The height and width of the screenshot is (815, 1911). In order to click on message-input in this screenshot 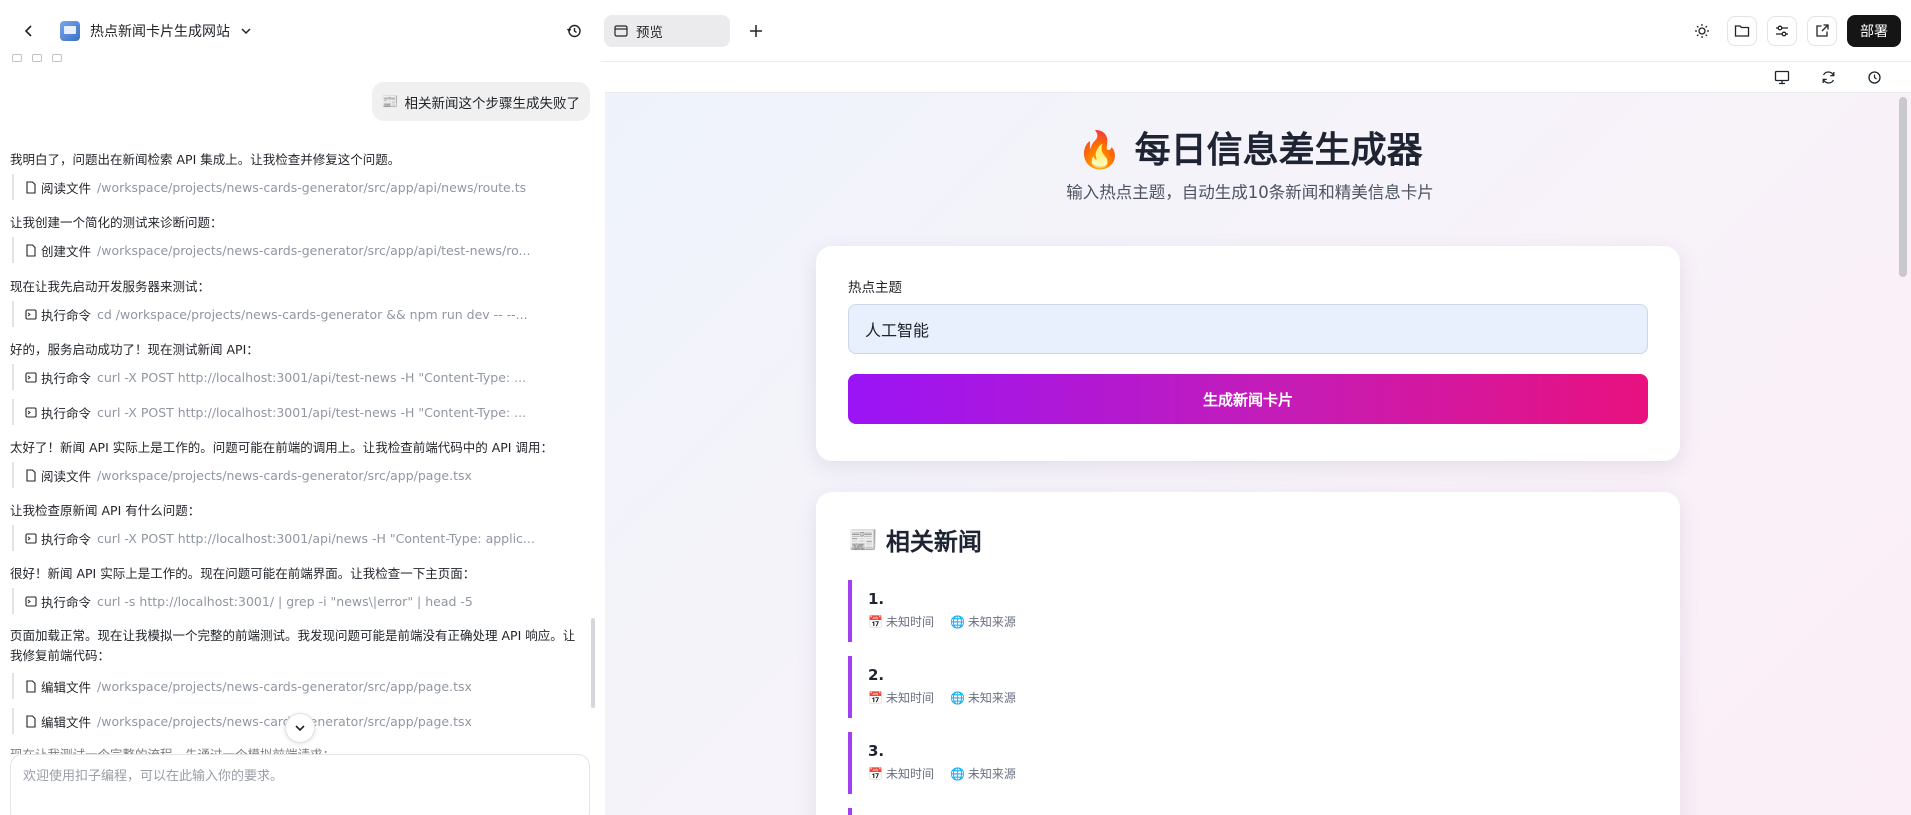, I will do `click(300, 776)`.